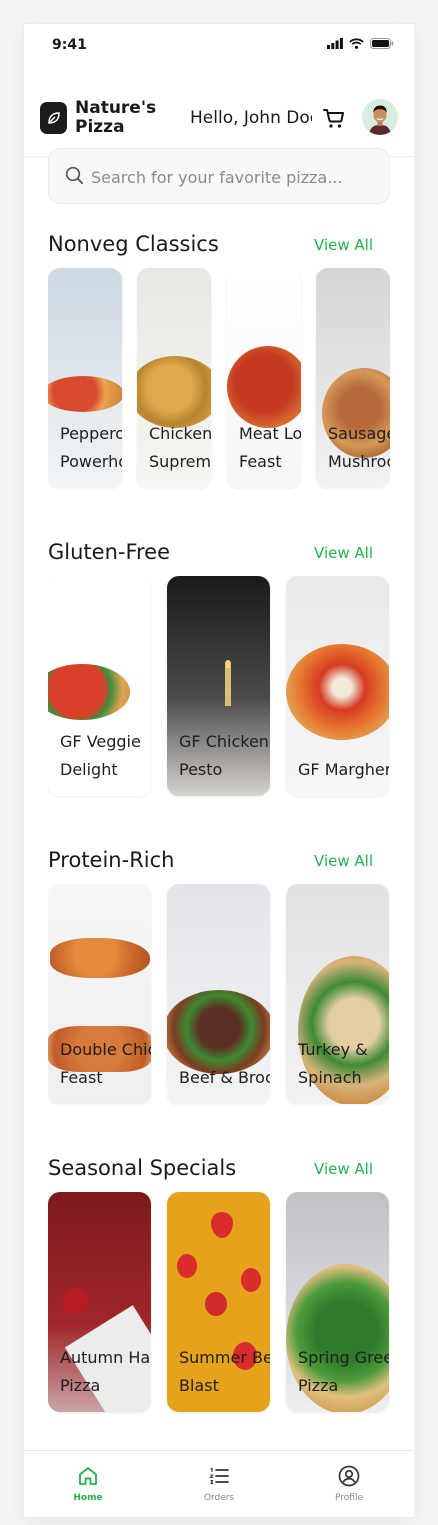 The width and height of the screenshot is (438, 1525). Describe the element at coordinates (333, 1063) in the screenshot. I see `pizza-name: Turkey & Spinach` at that location.